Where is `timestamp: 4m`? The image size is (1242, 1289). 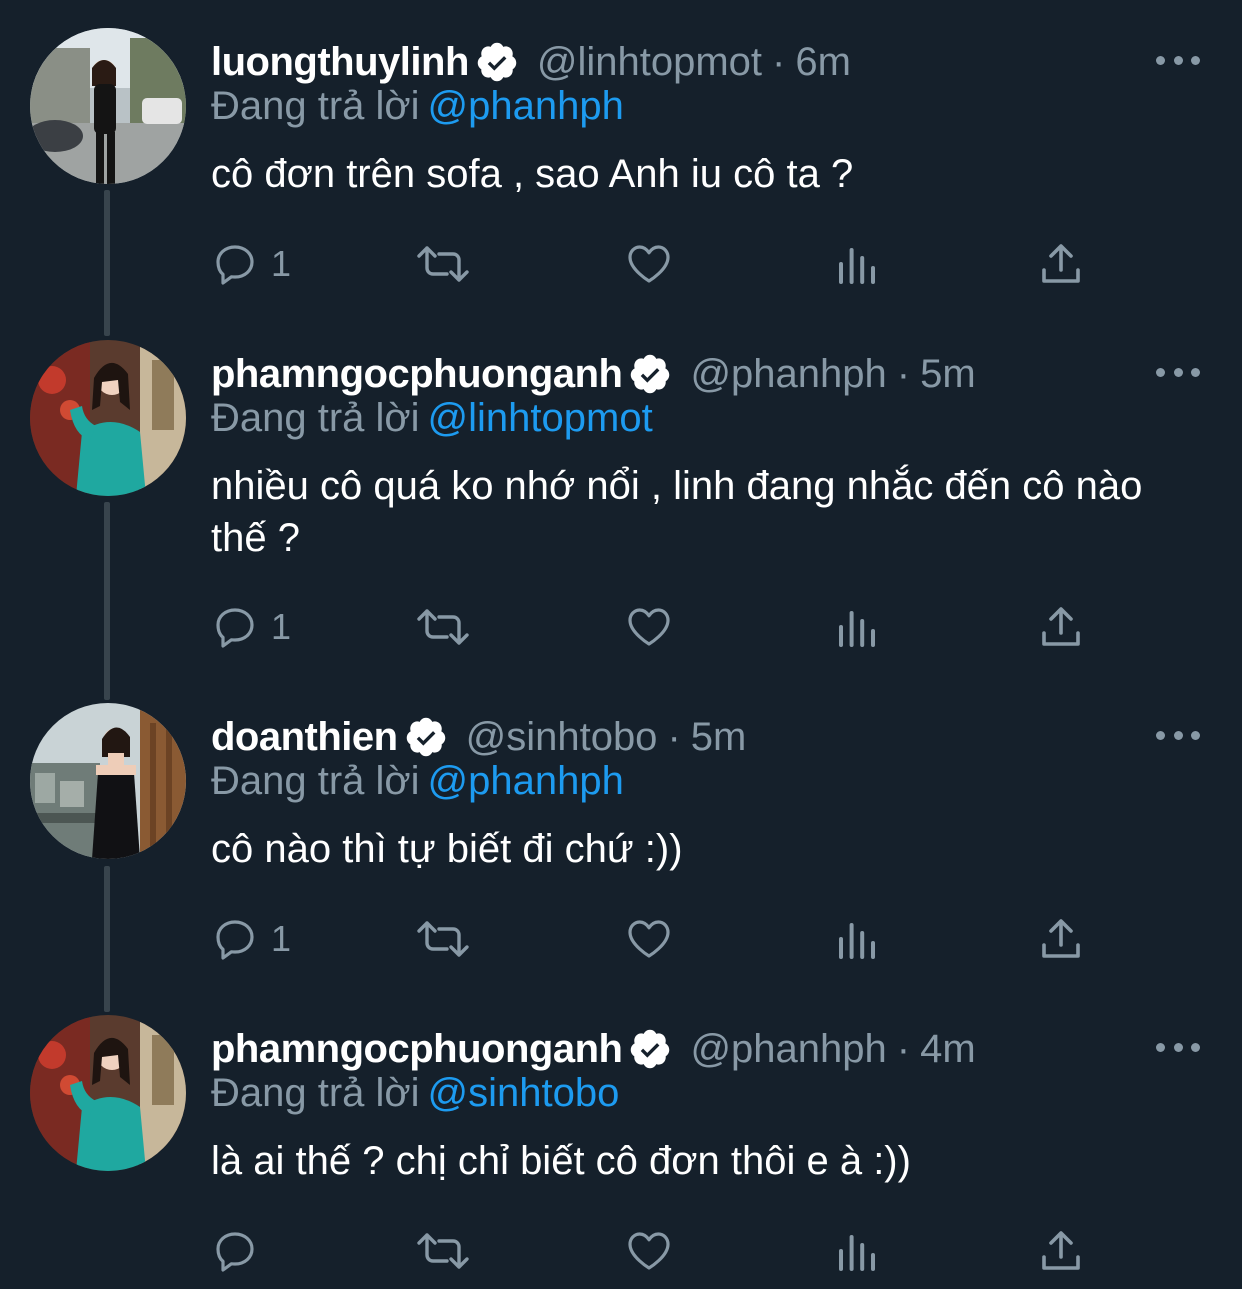
timestamp: 4m is located at coordinates (948, 1049).